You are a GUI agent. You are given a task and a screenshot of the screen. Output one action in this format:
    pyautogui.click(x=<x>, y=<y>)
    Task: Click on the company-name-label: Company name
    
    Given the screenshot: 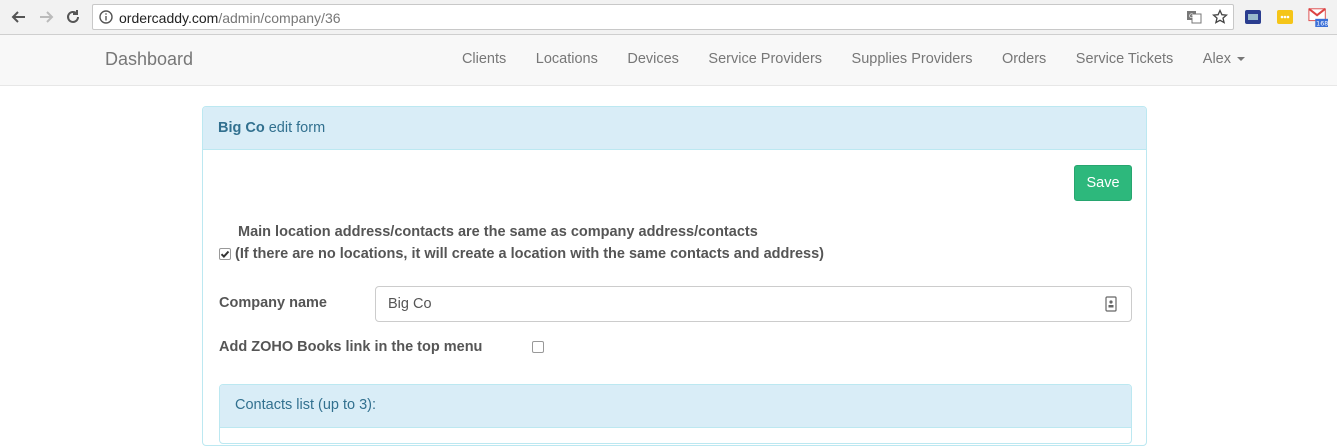 What is the action you would take?
    pyautogui.click(x=273, y=303)
    